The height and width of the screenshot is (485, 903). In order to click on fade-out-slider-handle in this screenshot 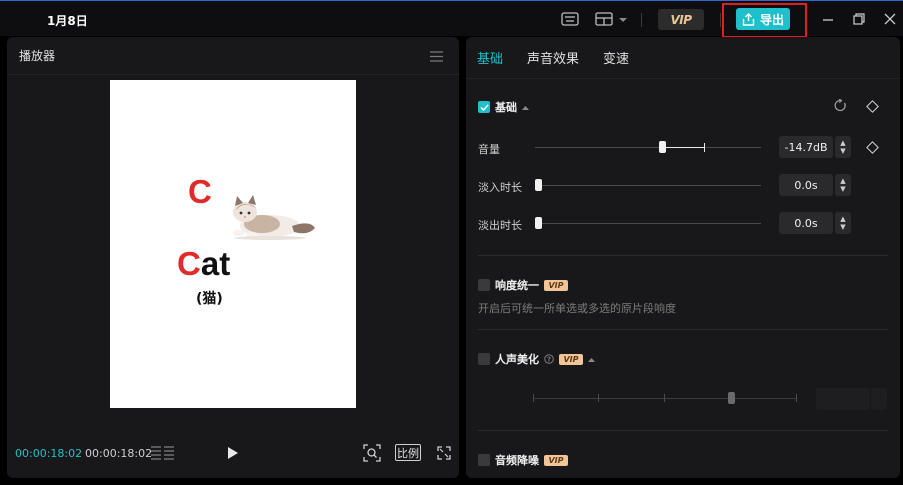, I will do `click(538, 223)`.